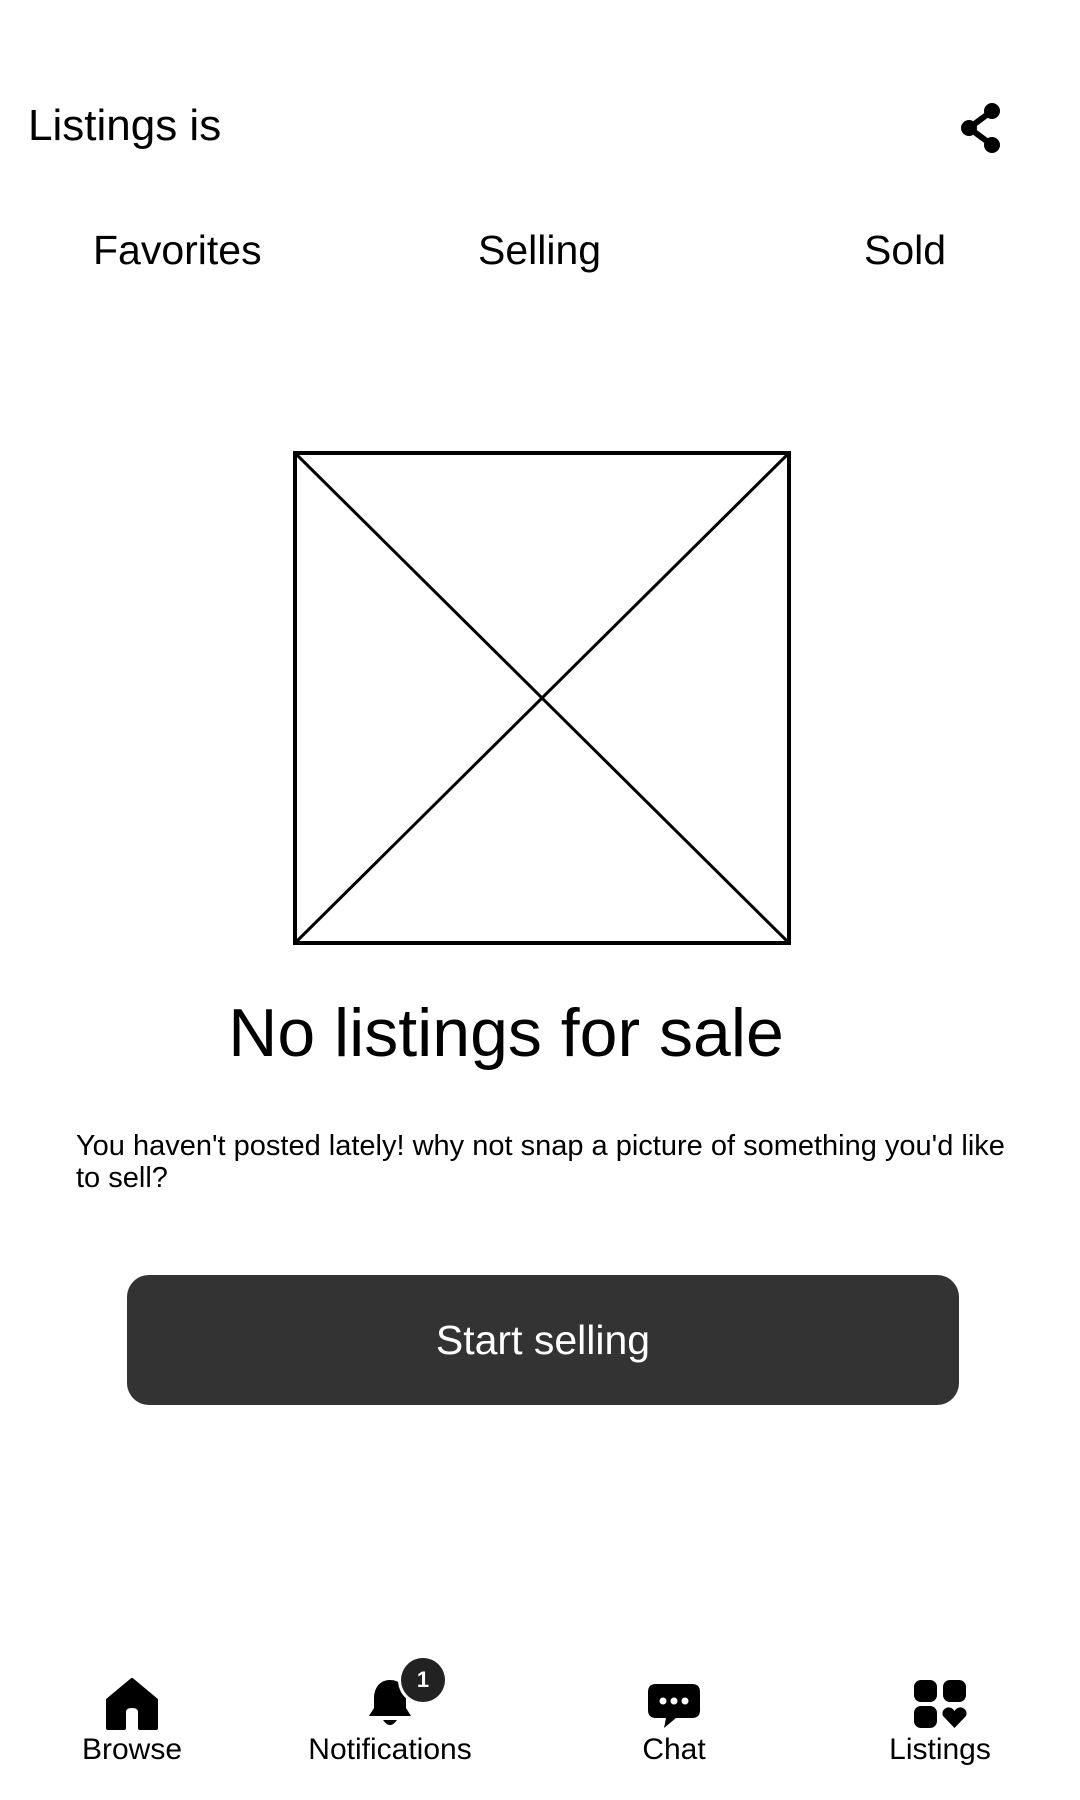 The width and height of the screenshot is (1080, 1800). What do you see at coordinates (177, 250) in the screenshot?
I see `tab-favorites: Favorites` at bounding box center [177, 250].